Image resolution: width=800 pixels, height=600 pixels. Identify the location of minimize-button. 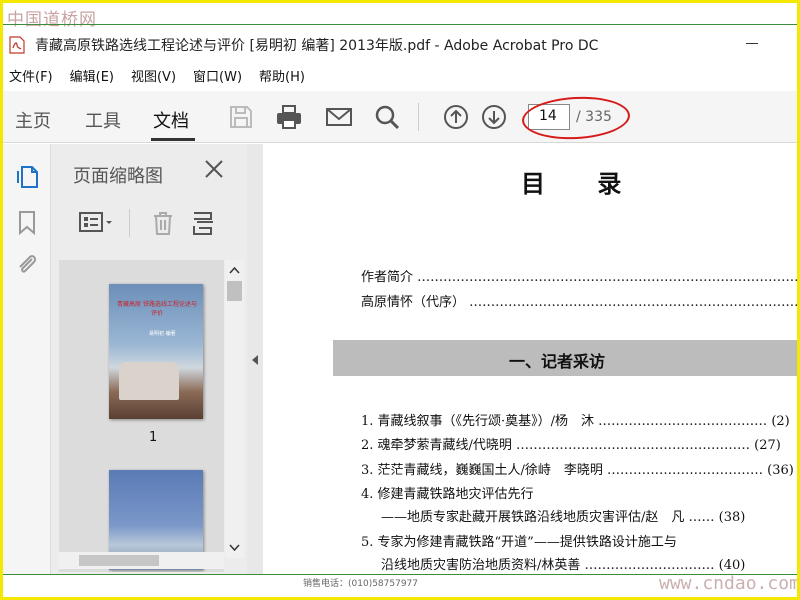
(752, 43).